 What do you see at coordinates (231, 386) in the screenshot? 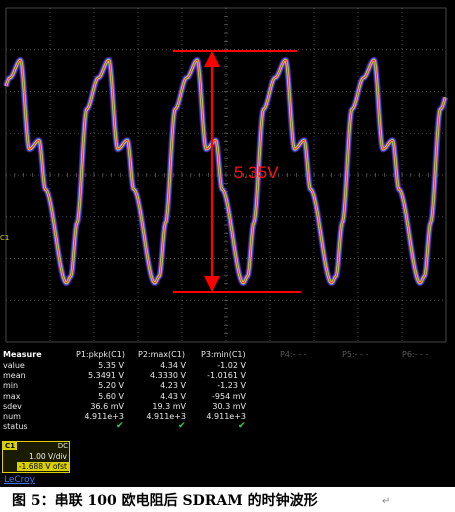
I see `measure-cell: -1.23 V` at bounding box center [231, 386].